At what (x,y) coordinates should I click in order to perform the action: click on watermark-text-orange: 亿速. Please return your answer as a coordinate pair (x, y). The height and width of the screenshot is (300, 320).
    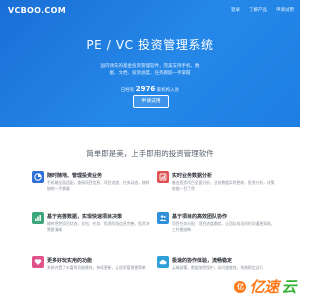
    Looking at the image, I should click on (264, 287).